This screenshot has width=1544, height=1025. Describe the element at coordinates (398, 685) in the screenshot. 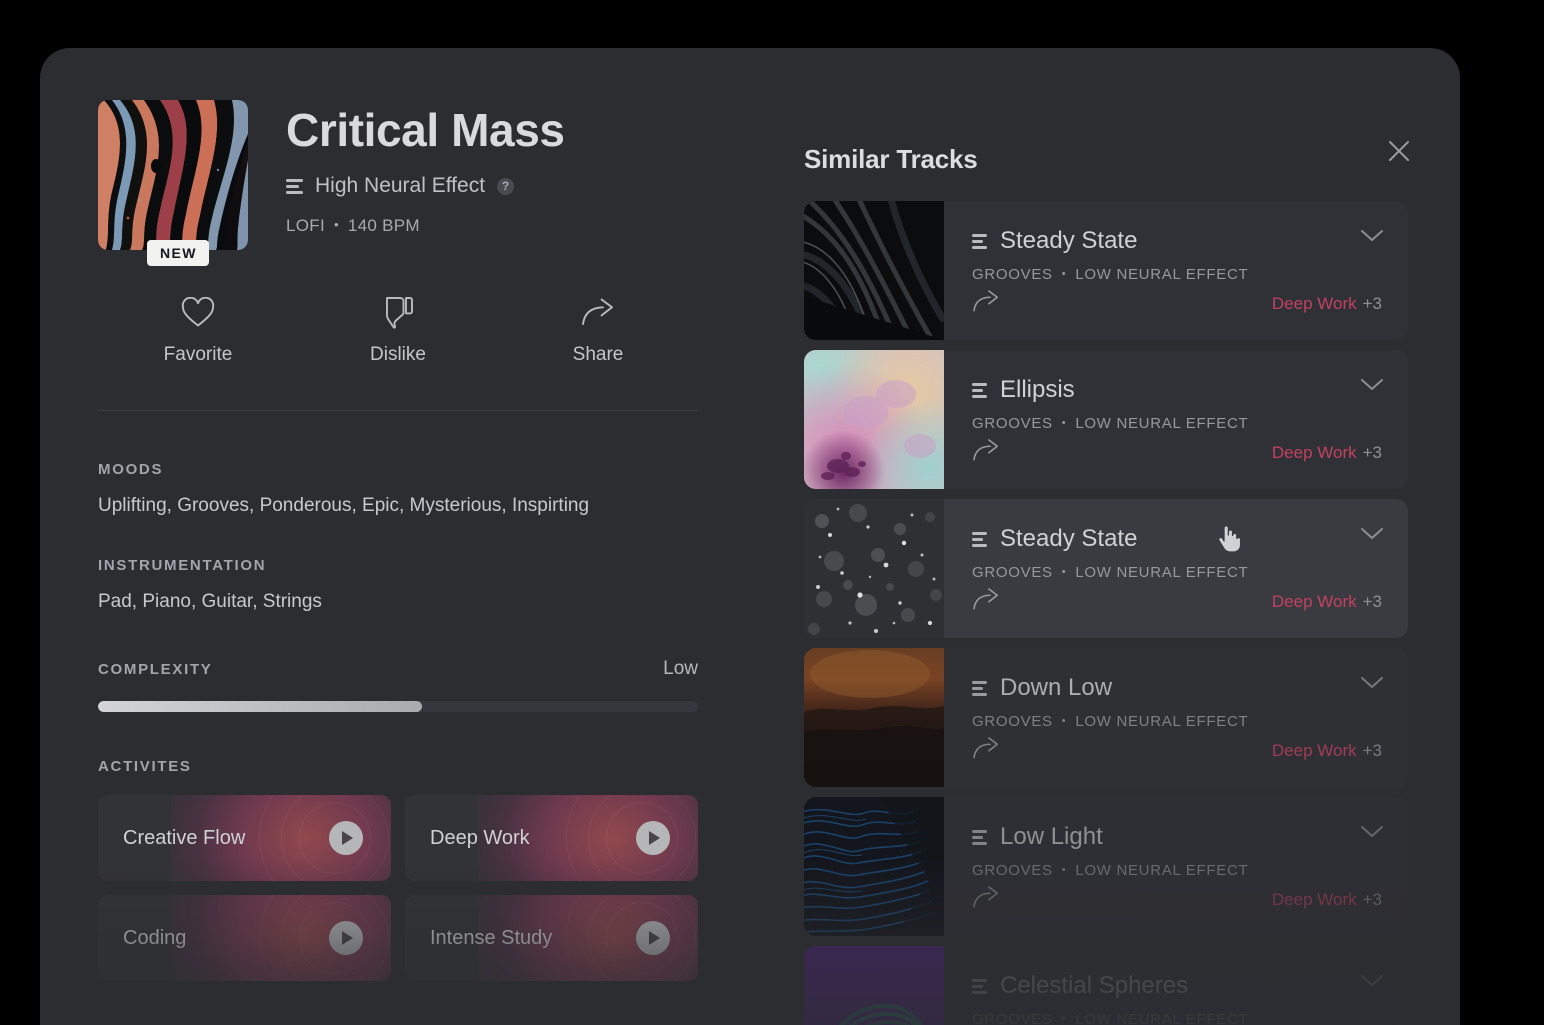

I see `complexity-section: COMPLEXITY Low` at that location.